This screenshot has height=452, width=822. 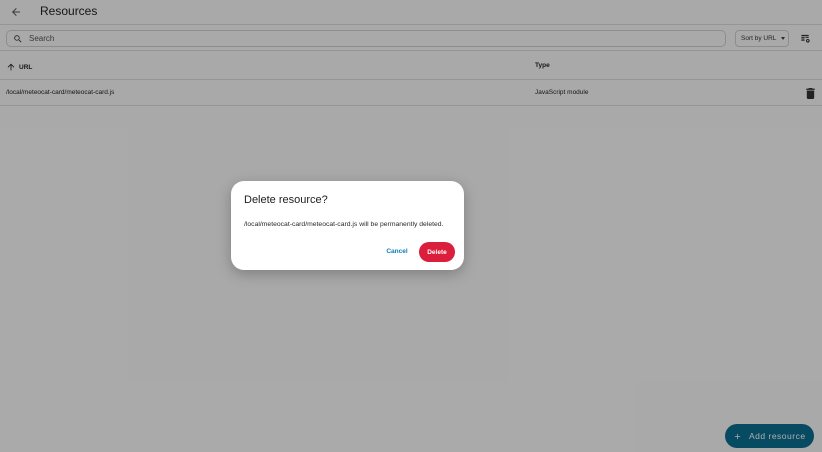 What do you see at coordinates (437, 252) in the screenshot?
I see `confirm-delete-button: Delete` at bounding box center [437, 252].